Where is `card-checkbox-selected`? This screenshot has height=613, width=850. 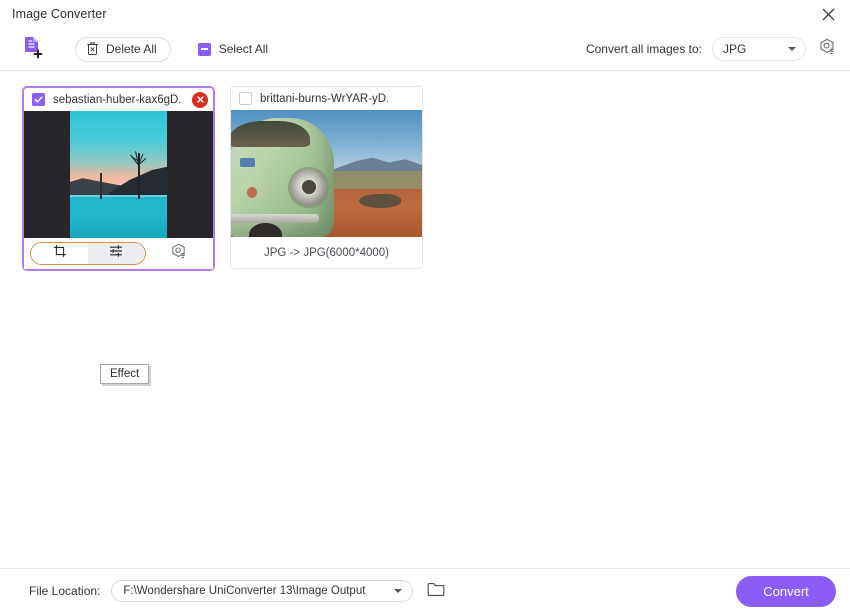
card-checkbox-selected is located at coordinates (38, 99).